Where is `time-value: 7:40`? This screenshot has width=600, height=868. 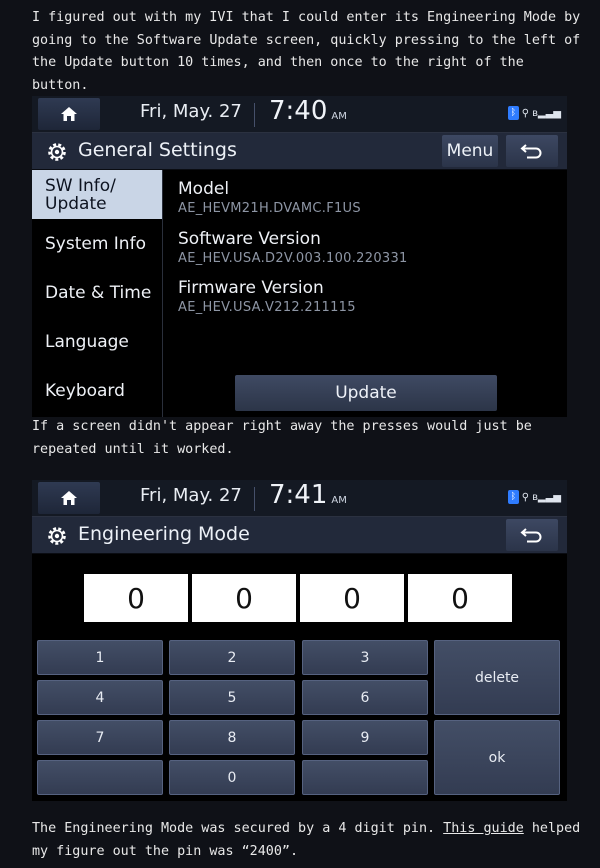 time-value: 7:40 is located at coordinates (298, 111).